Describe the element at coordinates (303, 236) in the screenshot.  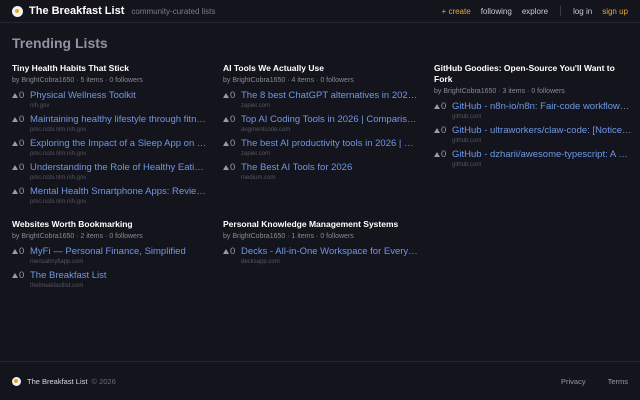
I see `list-item-count: 1 items` at that location.